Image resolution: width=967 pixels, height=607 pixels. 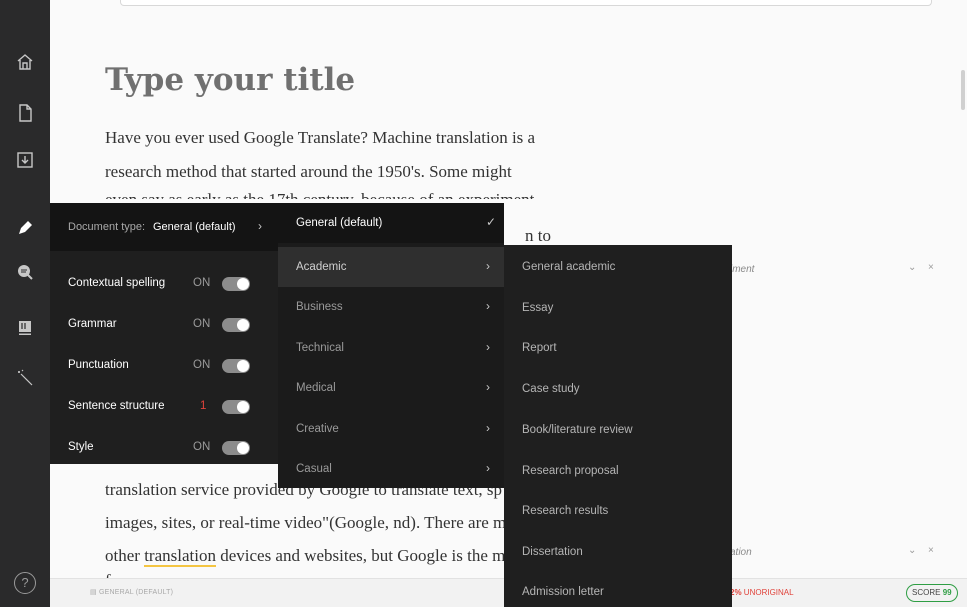 I want to click on menu-item-label: Case study, so click(x=551, y=389).